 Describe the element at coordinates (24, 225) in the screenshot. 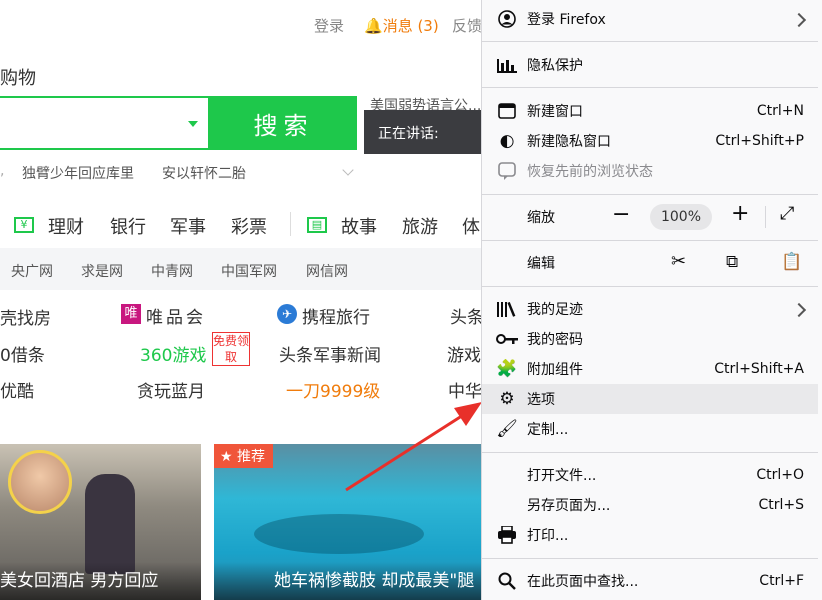

I see `finance-icon: ¥` at that location.